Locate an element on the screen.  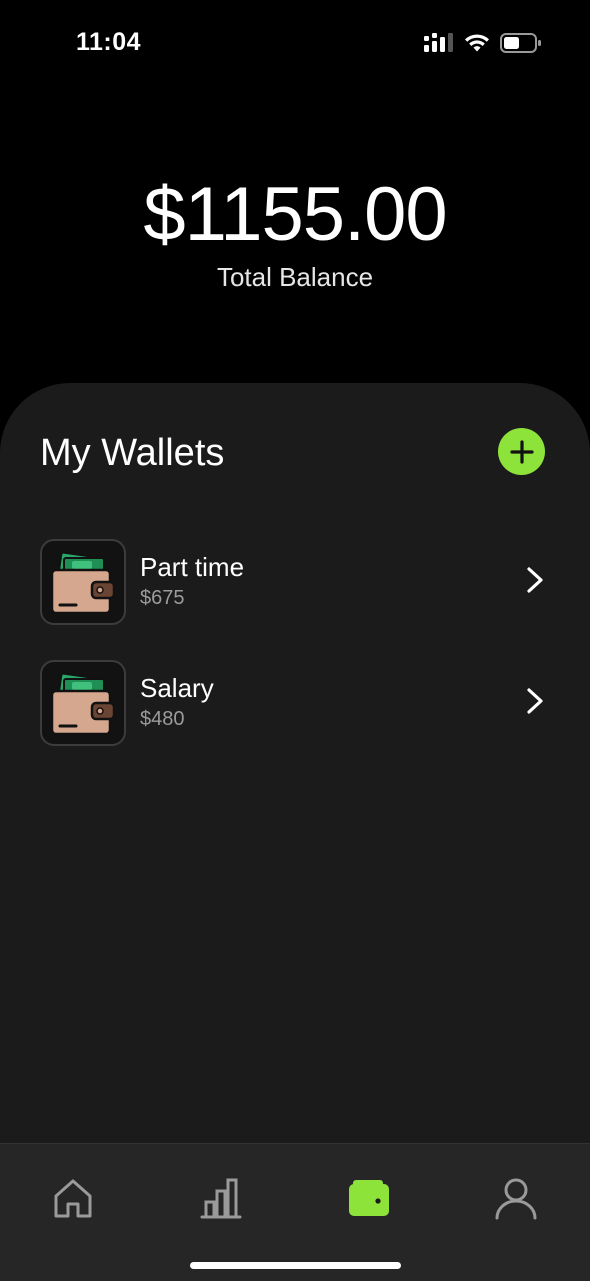
wallet-name: Salary is located at coordinates (177, 688).